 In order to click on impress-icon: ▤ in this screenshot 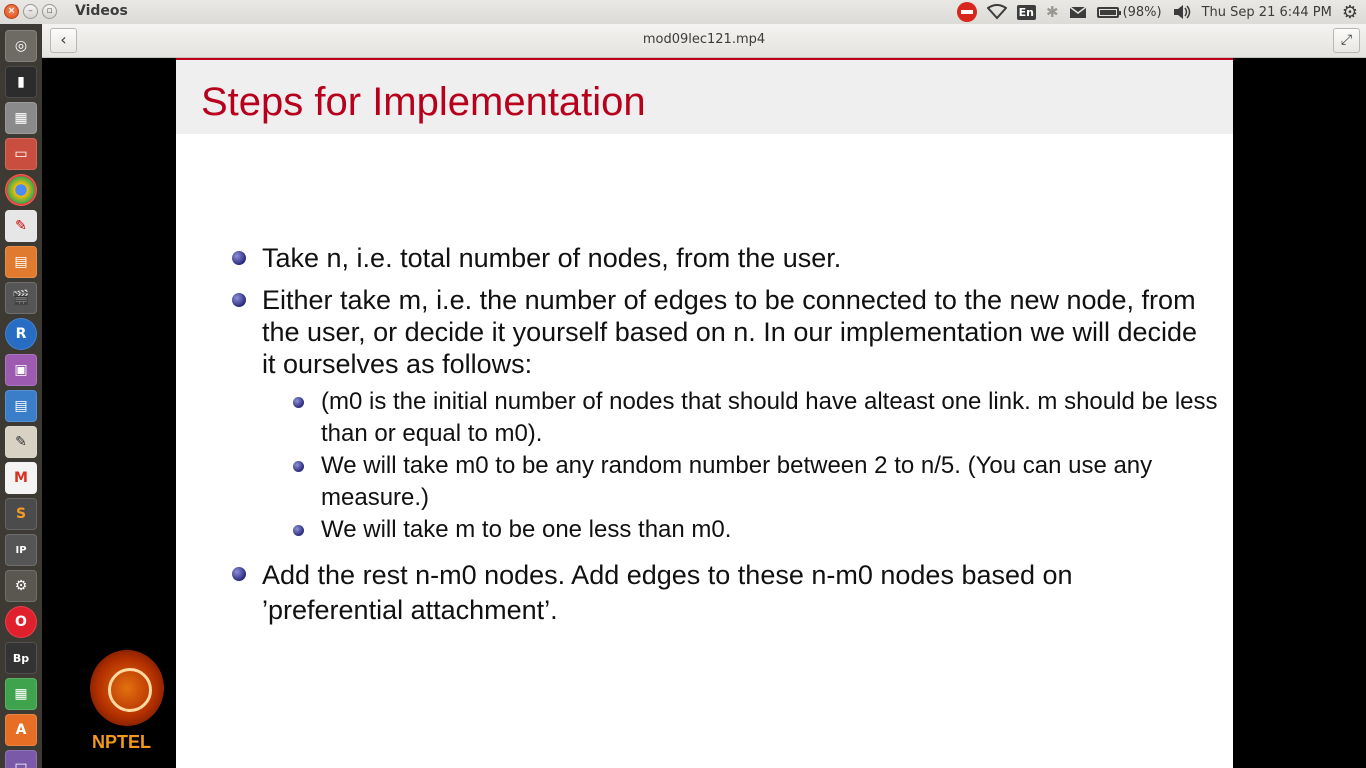, I will do `click(21, 262)`.